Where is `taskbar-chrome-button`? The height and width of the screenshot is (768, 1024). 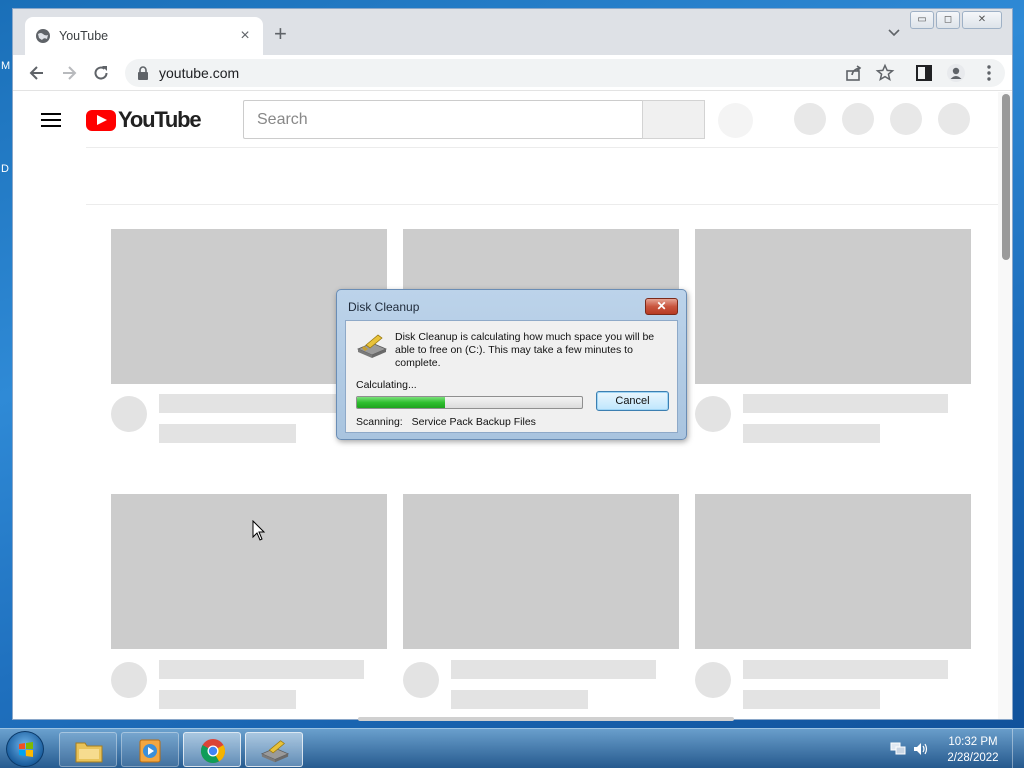
taskbar-chrome-button is located at coordinates (212, 749).